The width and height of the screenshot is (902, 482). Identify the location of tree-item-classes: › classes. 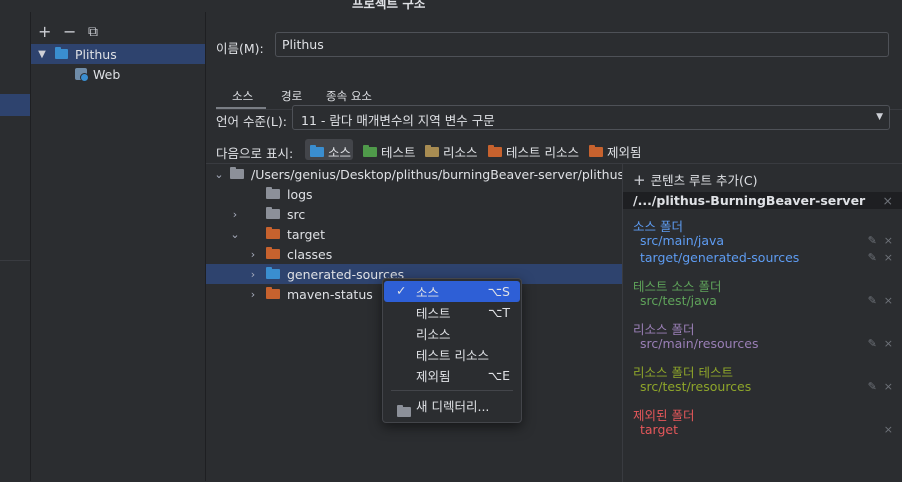
(289, 254).